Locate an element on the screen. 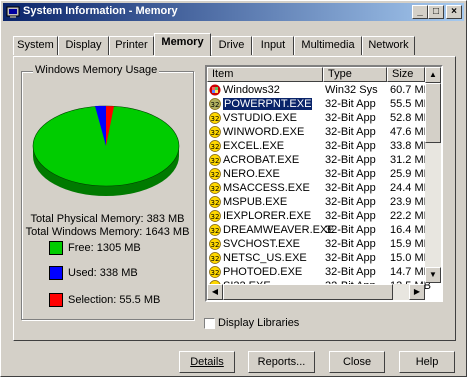  system-info-icon is located at coordinates (13, 12).